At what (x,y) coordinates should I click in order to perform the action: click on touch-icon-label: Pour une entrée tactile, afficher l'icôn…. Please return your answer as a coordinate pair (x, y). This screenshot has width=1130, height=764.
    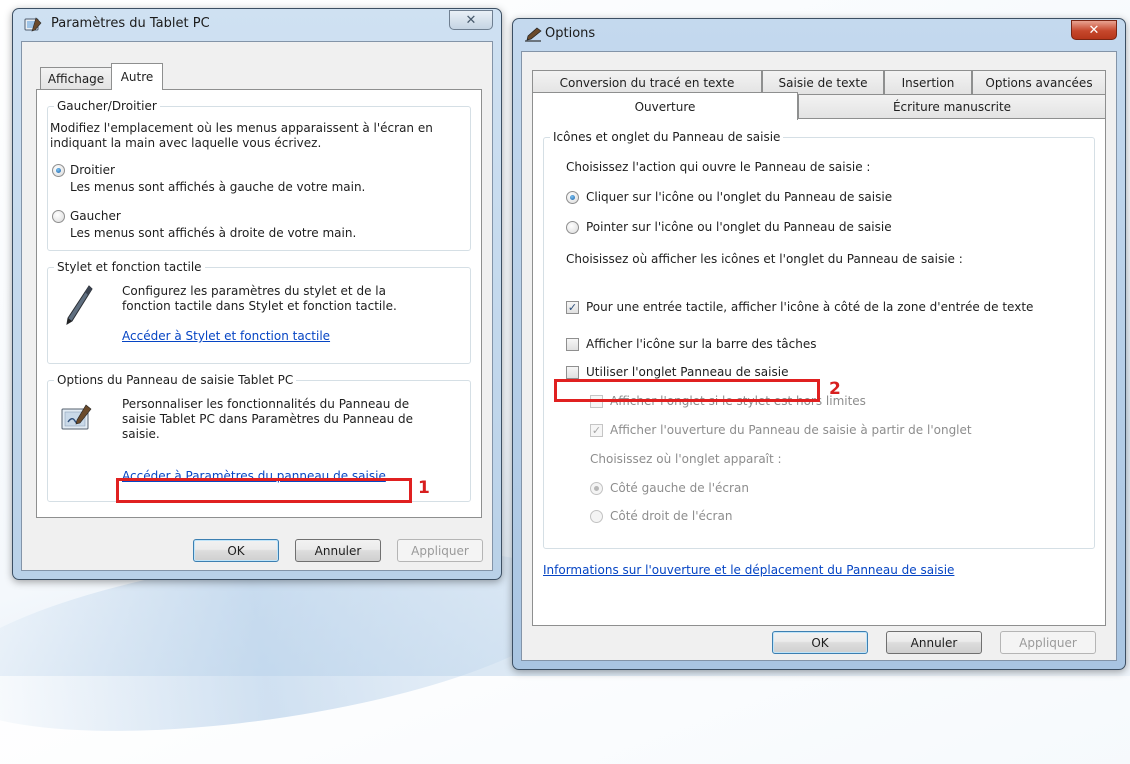
    Looking at the image, I should click on (809, 307).